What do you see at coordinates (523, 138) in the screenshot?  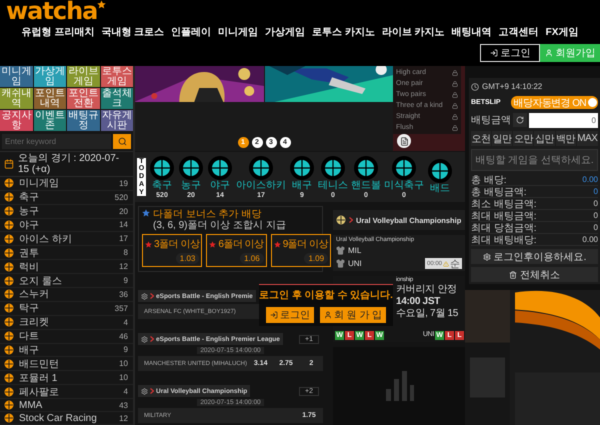 I see `amount-button: 오만` at bounding box center [523, 138].